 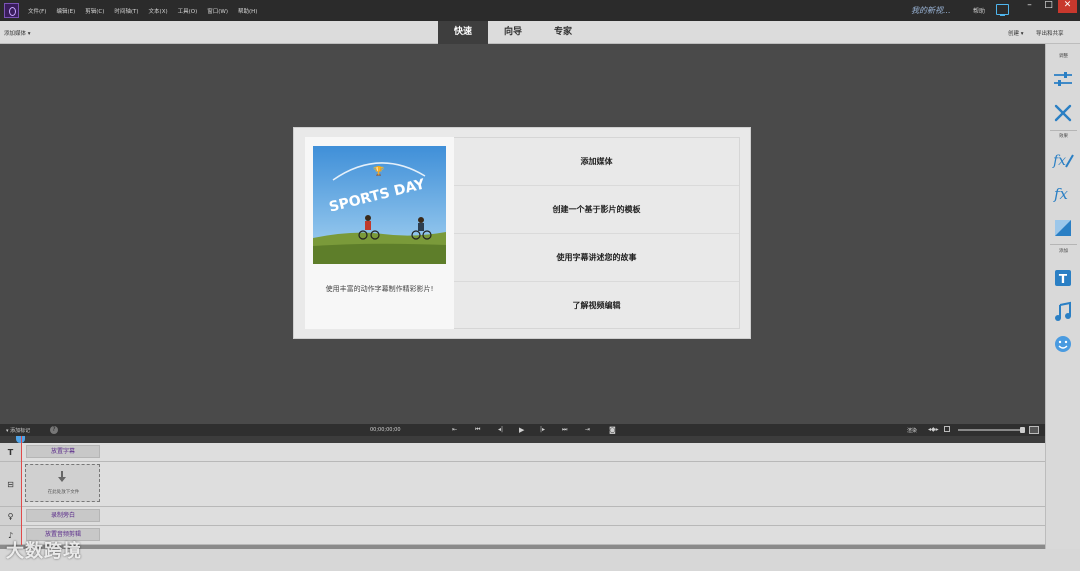 What do you see at coordinates (1063, 136) in the screenshot?
I see `label-effects: 效果` at bounding box center [1063, 136].